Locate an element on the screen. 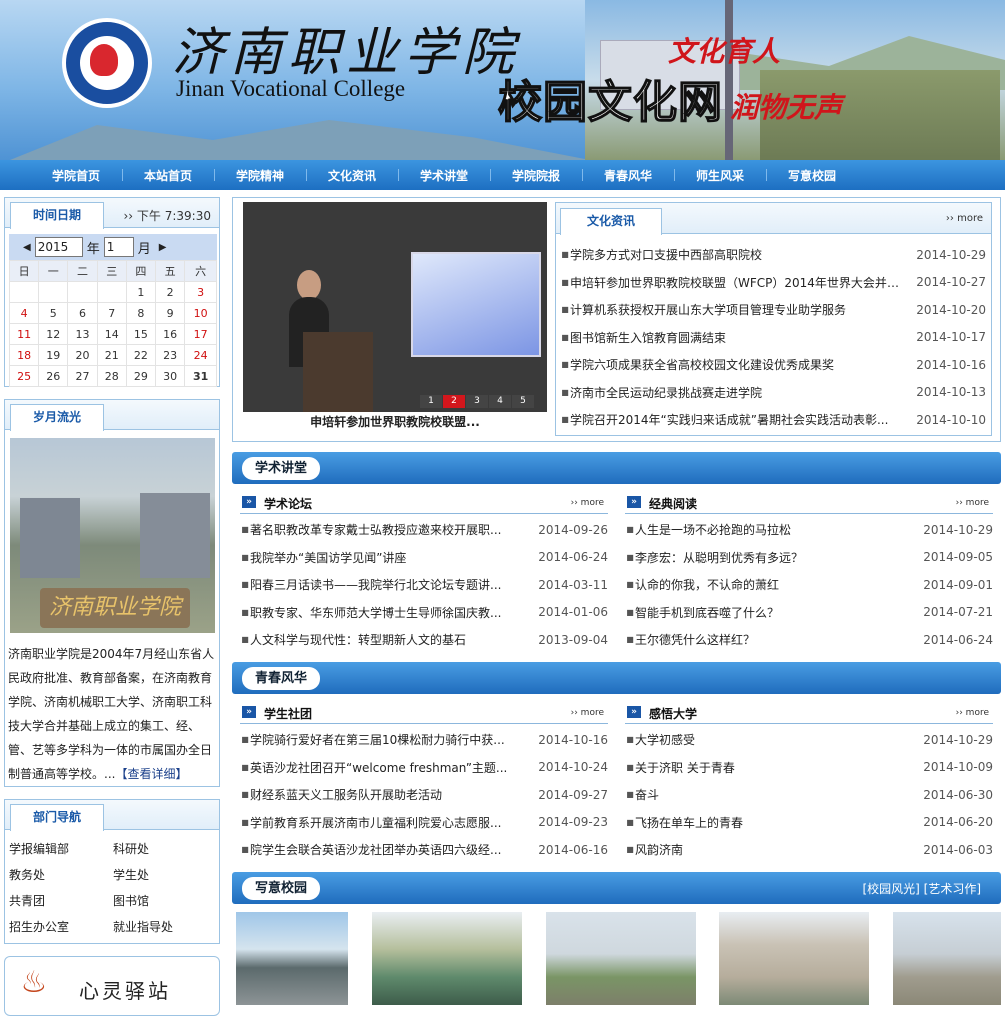  campus-gate-photo: 济南职业学院 is located at coordinates (112, 535).